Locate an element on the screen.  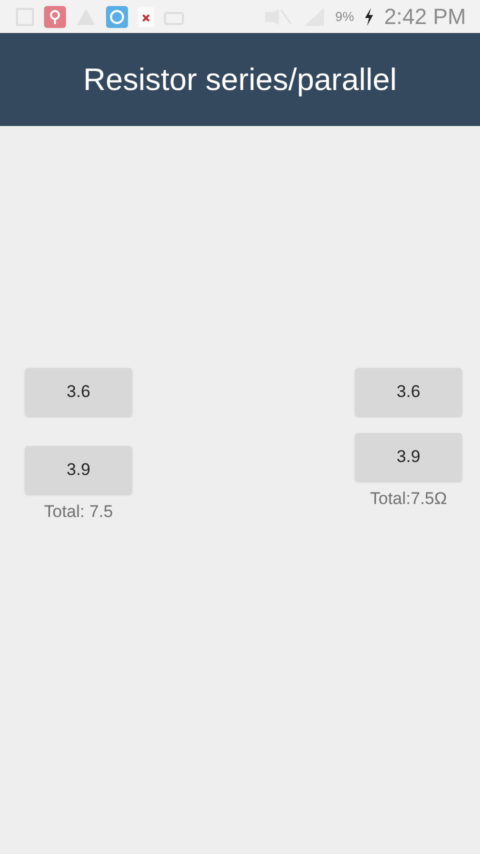
battery-level: 9% is located at coordinates (344, 16).